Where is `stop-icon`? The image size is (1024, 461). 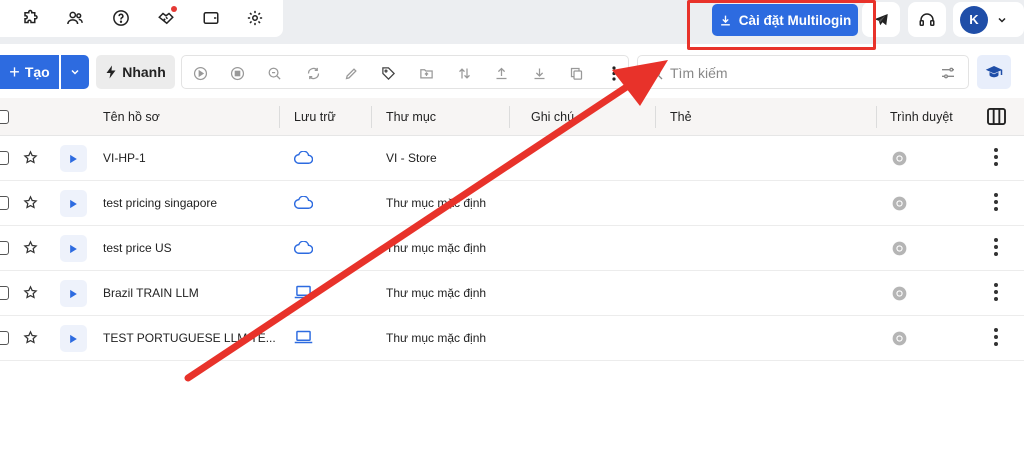
stop-icon is located at coordinates (237, 73).